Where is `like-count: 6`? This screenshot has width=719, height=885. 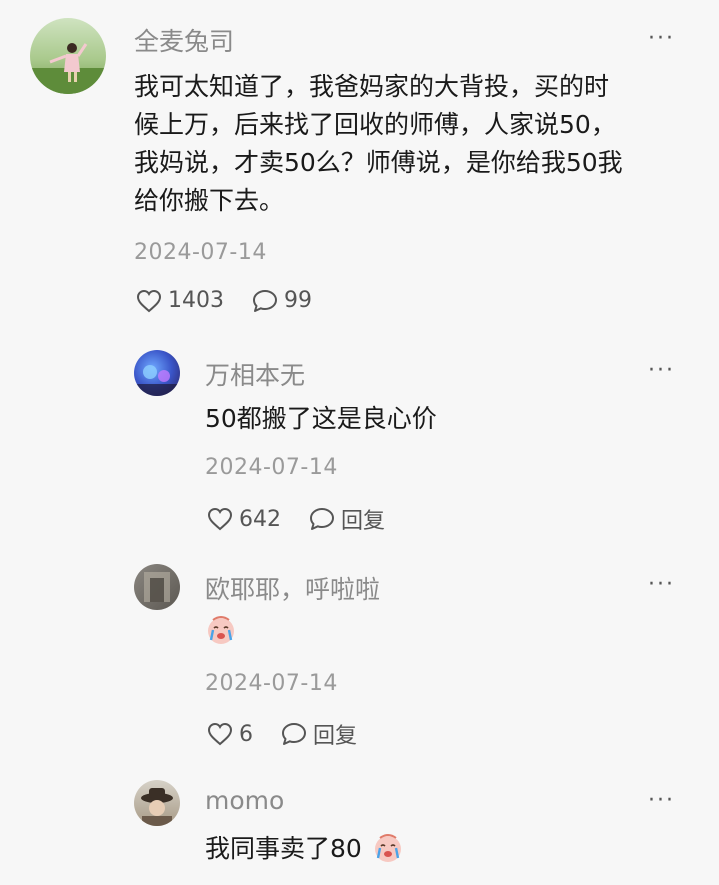 like-count: 6 is located at coordinates (246, 734).